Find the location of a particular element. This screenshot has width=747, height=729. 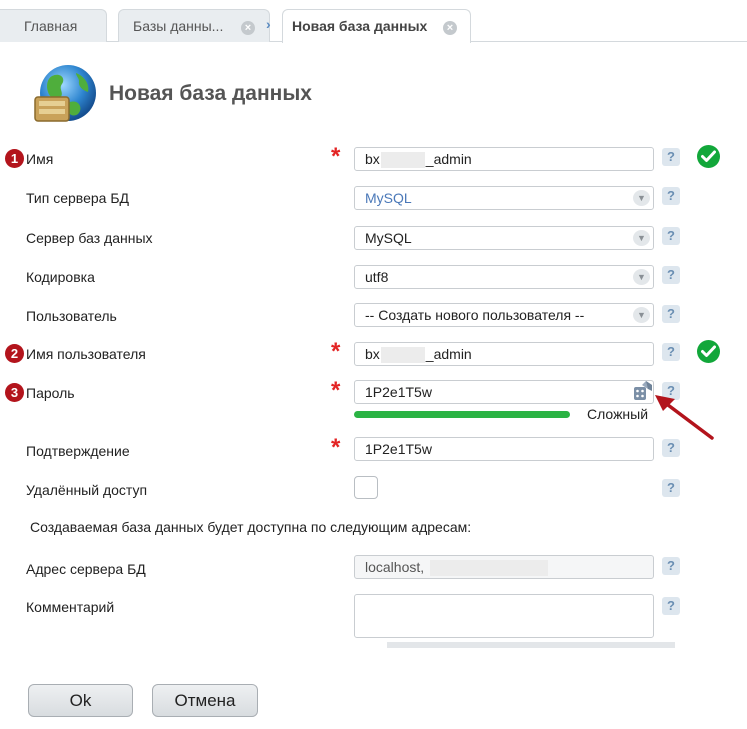

confirm-value: 1P2e1T5w is located at coordinates (398, 449).